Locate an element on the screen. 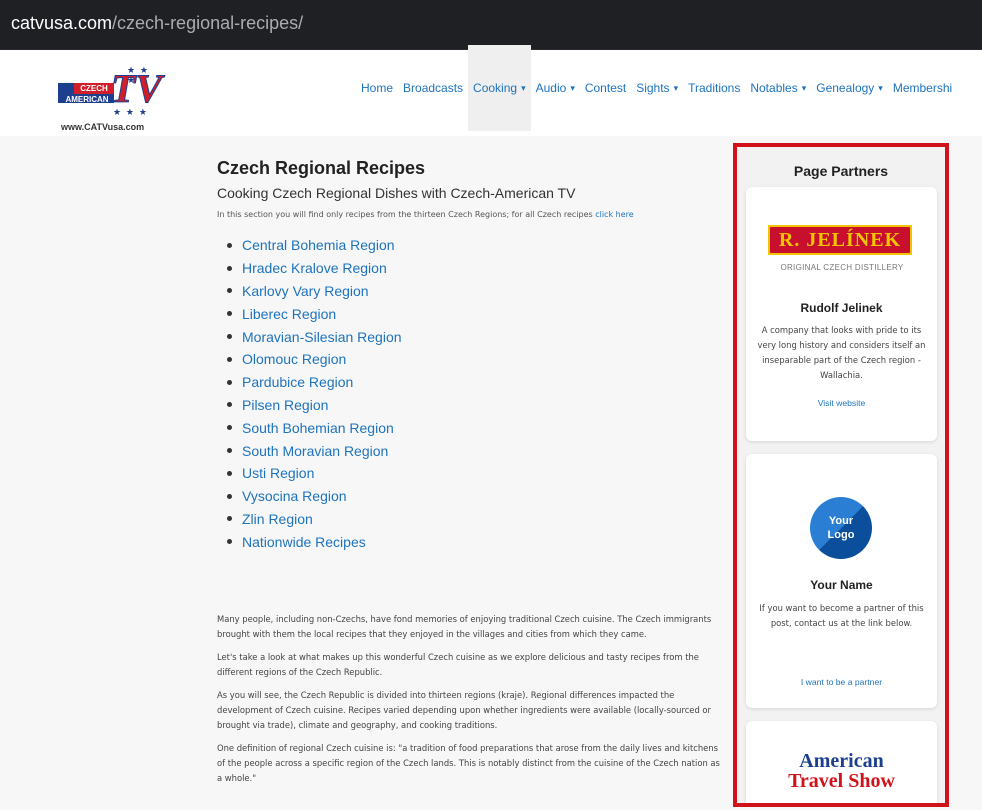 The height and width of the screenshot is (810, 982). region-link: Karlovy Vary Region is located at coordinates (305, 291).